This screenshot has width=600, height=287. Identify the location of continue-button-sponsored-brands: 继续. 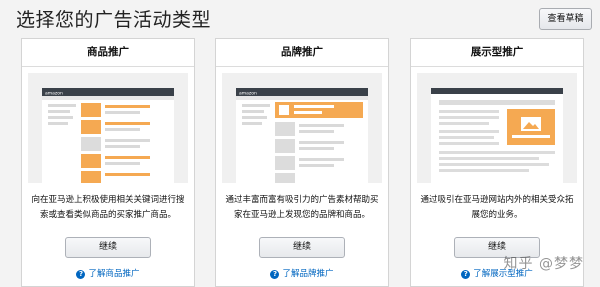
(302, 247).